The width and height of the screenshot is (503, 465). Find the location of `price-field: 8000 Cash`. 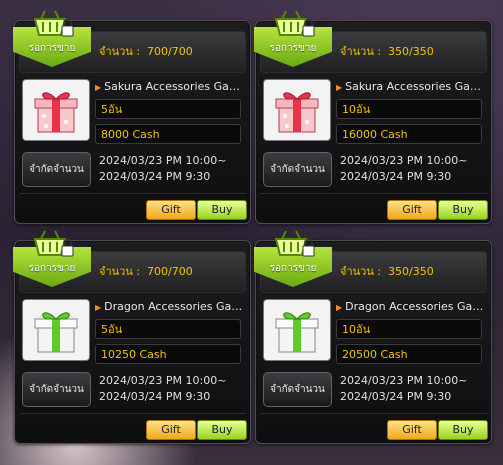

price-field: 8000 Cash is located at coordinates (168, 134).